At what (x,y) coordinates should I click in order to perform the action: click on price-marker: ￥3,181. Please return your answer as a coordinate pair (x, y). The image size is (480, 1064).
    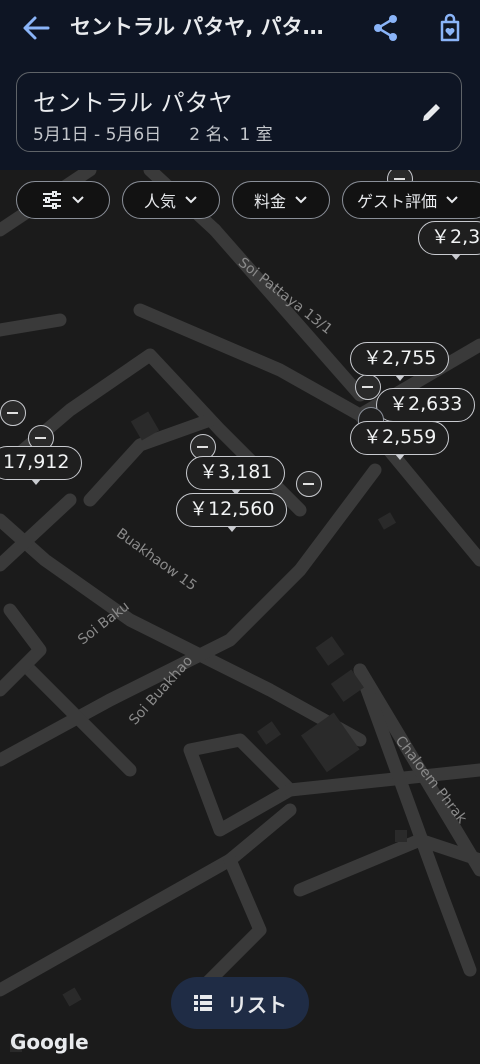
    Looking at the image, I should click on (236, 475).